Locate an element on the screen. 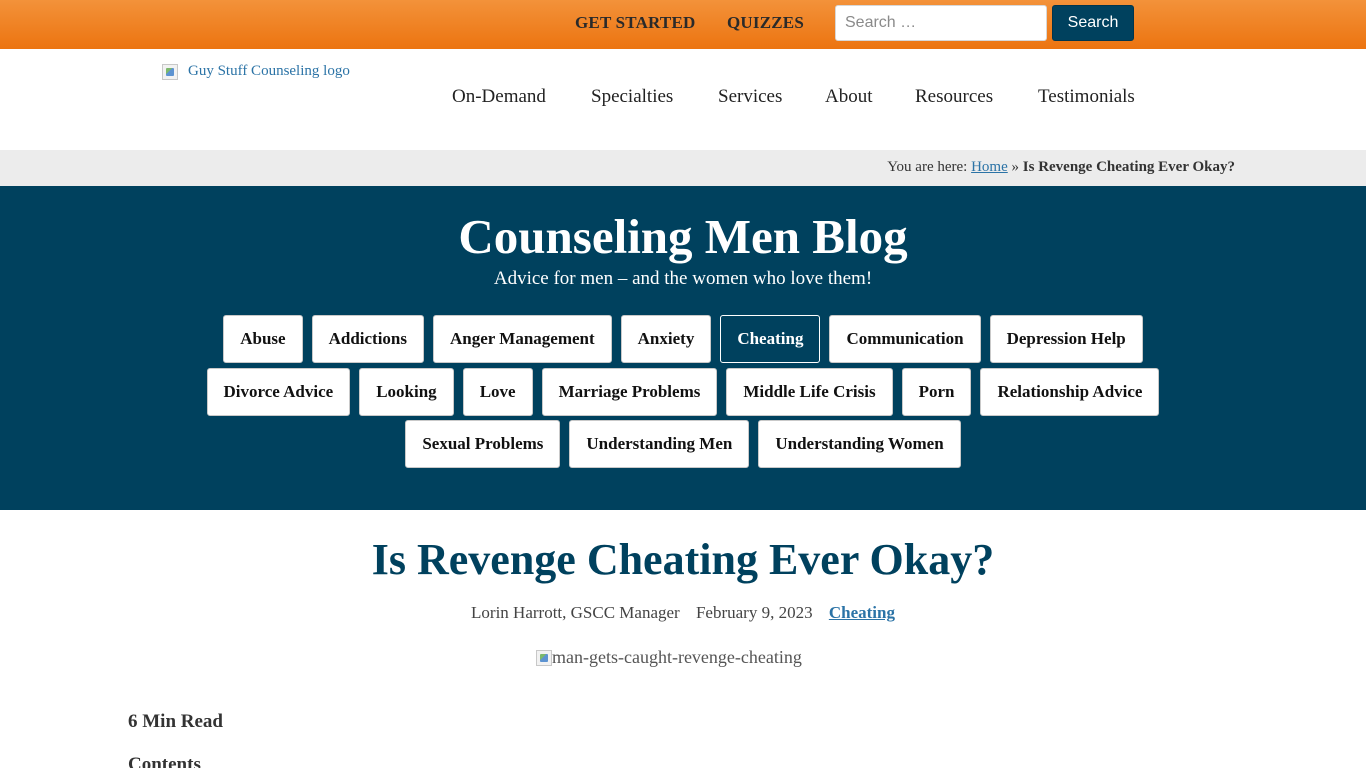 The width and height of the screenshot is (1366, 768). article-author: Lorin Harrott, GSCC Manager is located at coordinates (575, 612).